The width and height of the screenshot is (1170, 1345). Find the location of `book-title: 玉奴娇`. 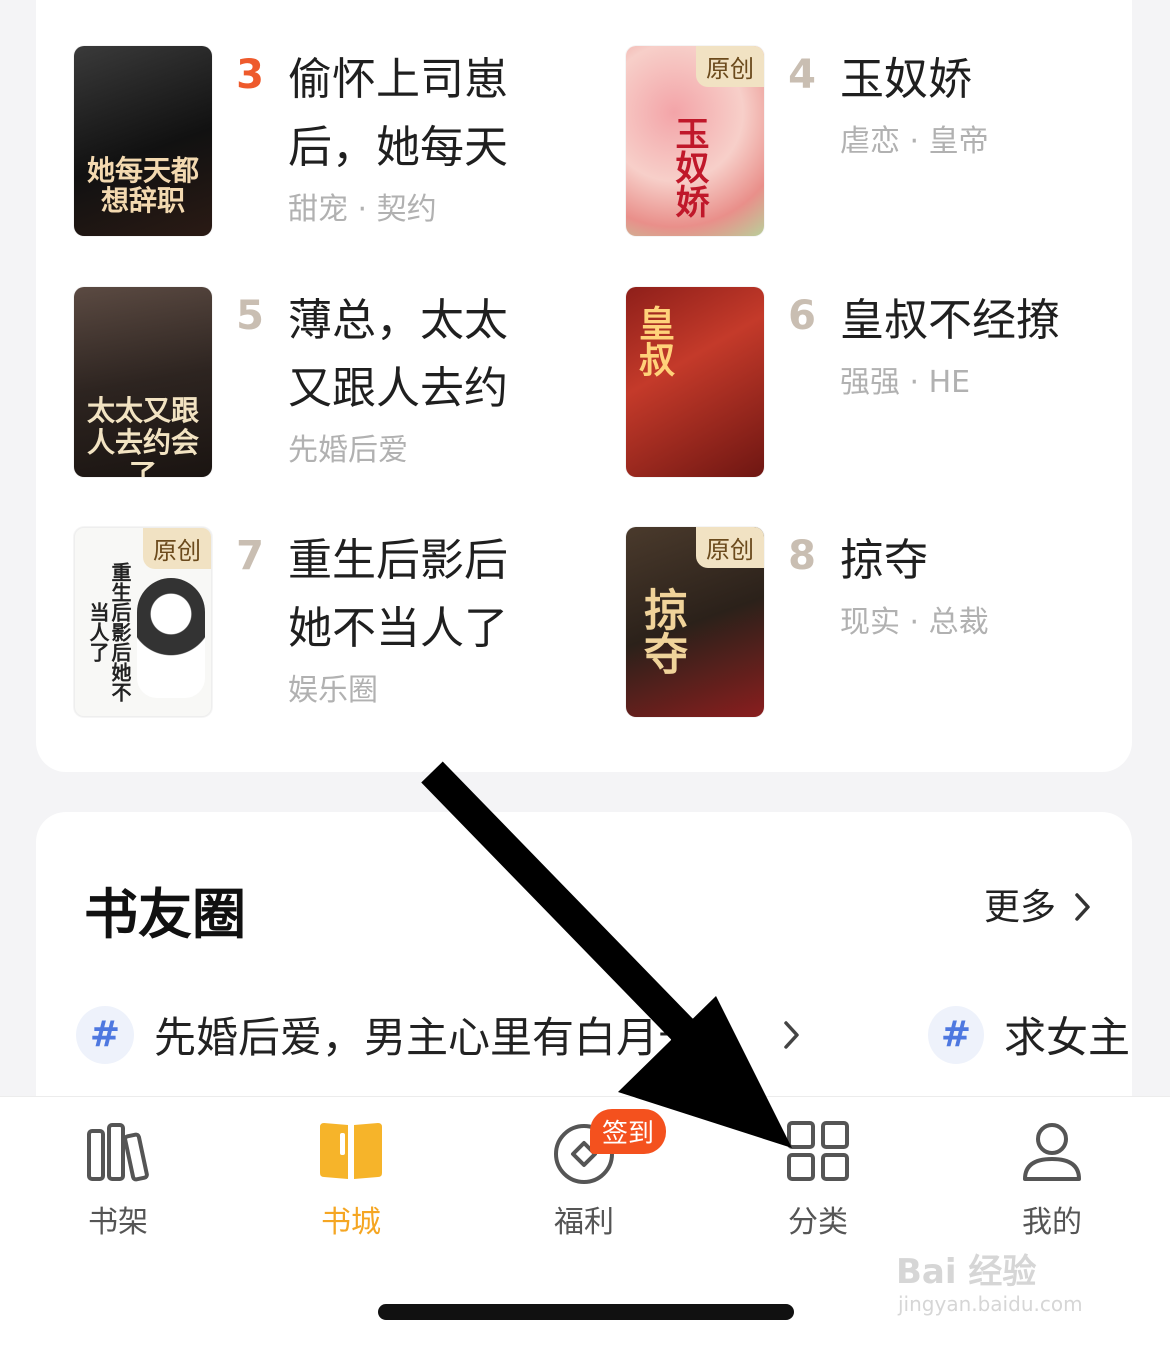

book-title: 玉奴娇 is located at coordinates (970, 80).